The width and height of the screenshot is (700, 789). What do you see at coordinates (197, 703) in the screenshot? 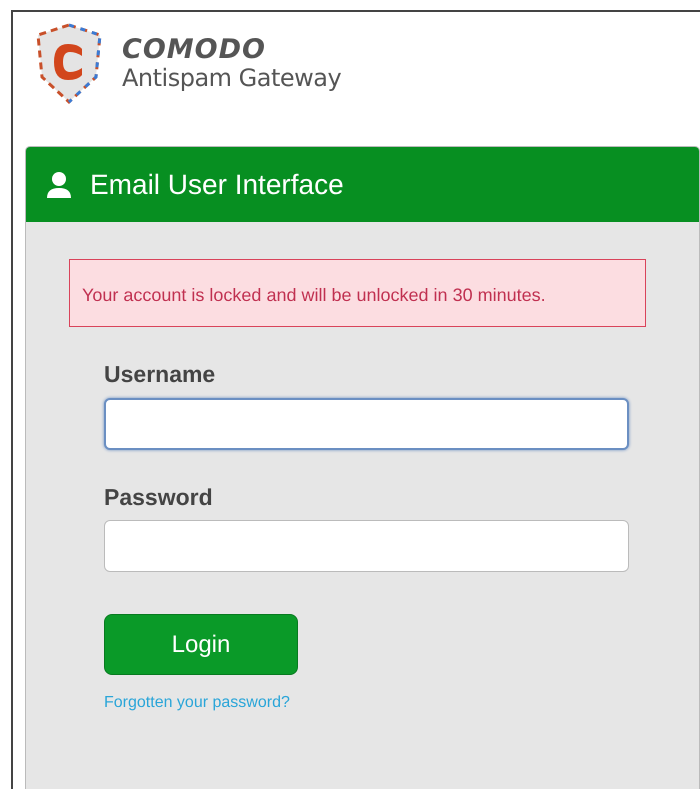
I see `forgot-password-link: Forgotten your password?` at bounding box center [197, 703].